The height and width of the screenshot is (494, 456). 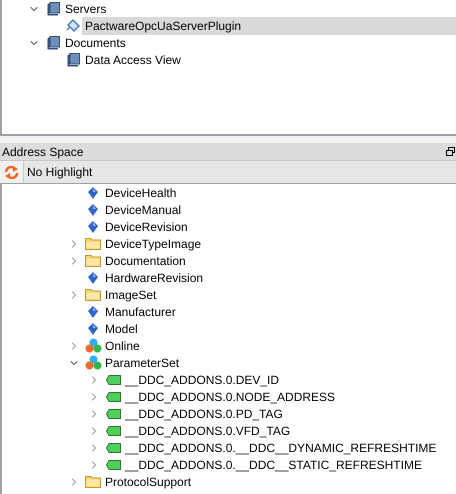 What do you see at coordinates (279, 277) in the screenshot?
I see `tree-item: HardwareRevision` at bounding box center [279, 277].